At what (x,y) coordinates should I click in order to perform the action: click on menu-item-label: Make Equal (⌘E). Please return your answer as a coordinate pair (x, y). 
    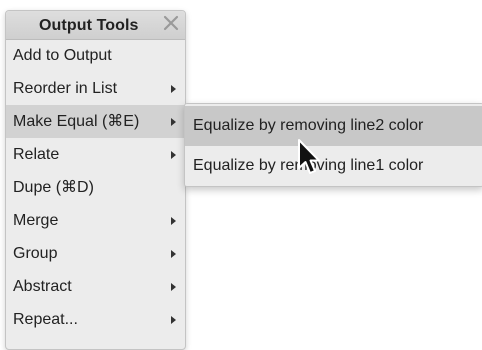
    Looking at the image, I should click on (76, 121).